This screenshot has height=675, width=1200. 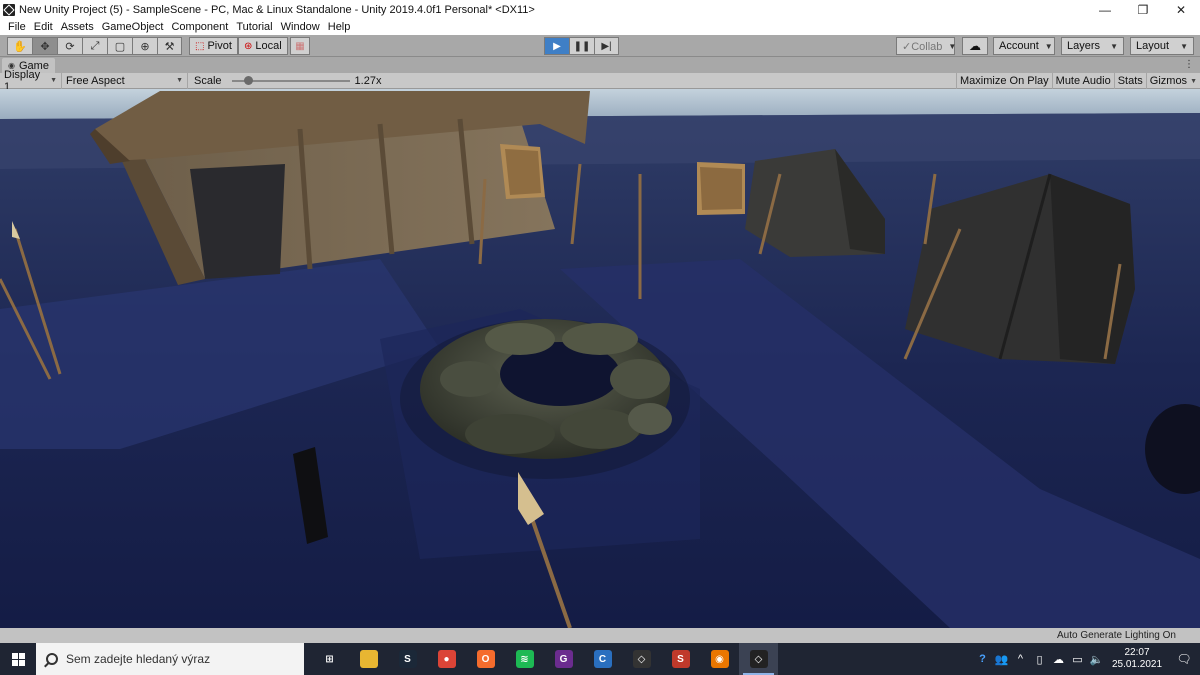 I want to click on volume-icon: 🔈, so click(x=1096, y=659).